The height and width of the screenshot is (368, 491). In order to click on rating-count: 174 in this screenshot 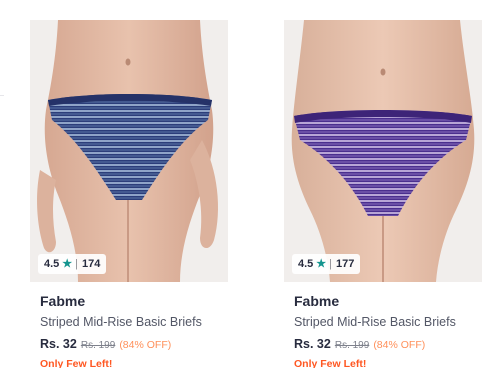, I will do `click(91, 264)`.